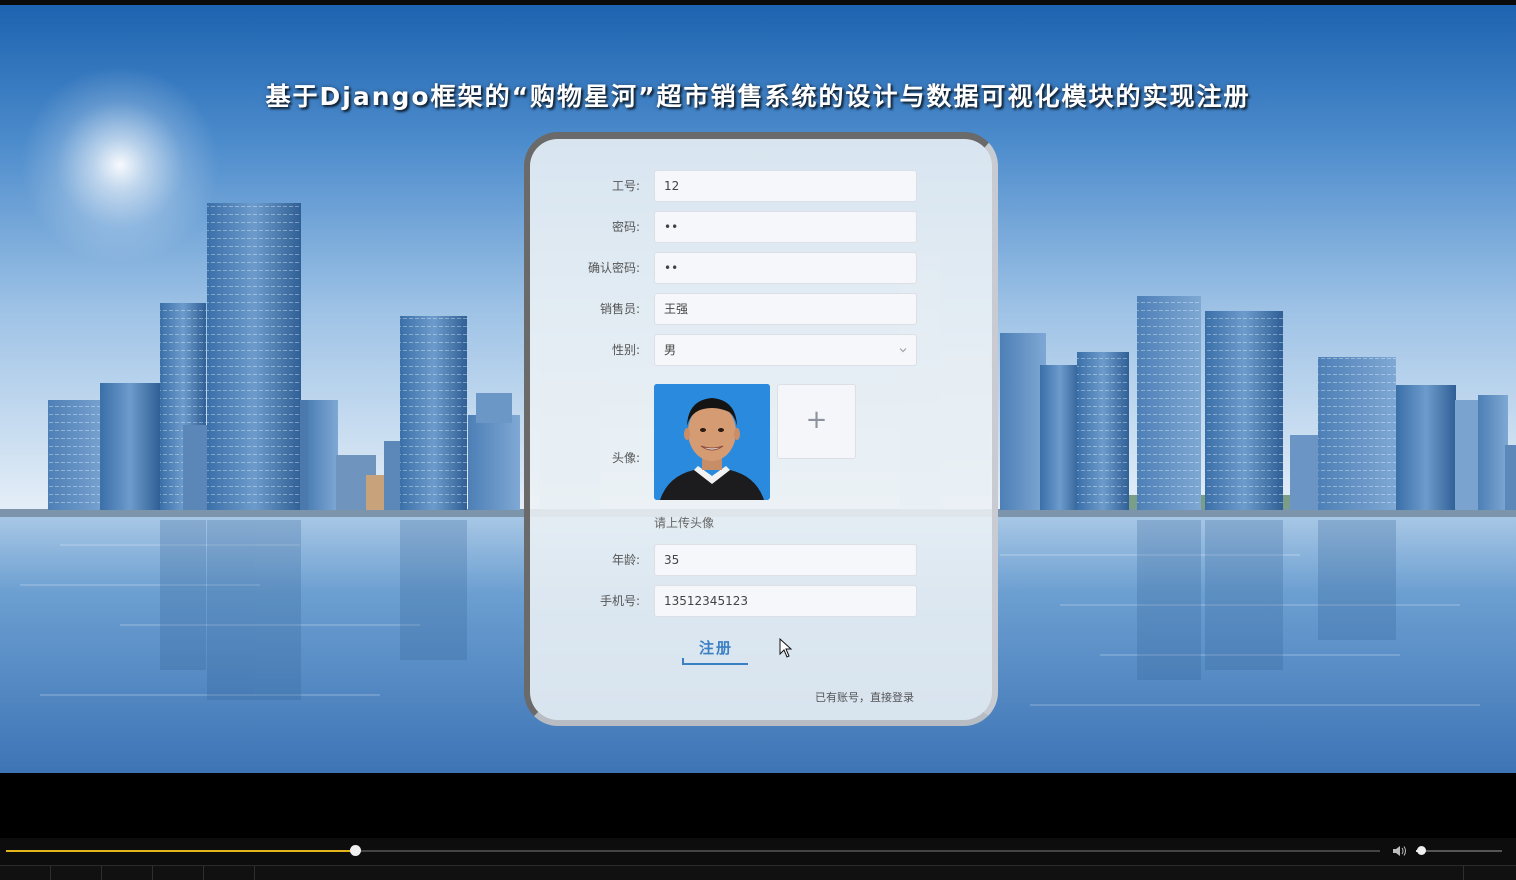 This screenshot has height=880, width=1516. What do you see at coordinates (619, 601) in the screenshot?
I see `phone-label: 手机号:` at bounding box center [619, 601].